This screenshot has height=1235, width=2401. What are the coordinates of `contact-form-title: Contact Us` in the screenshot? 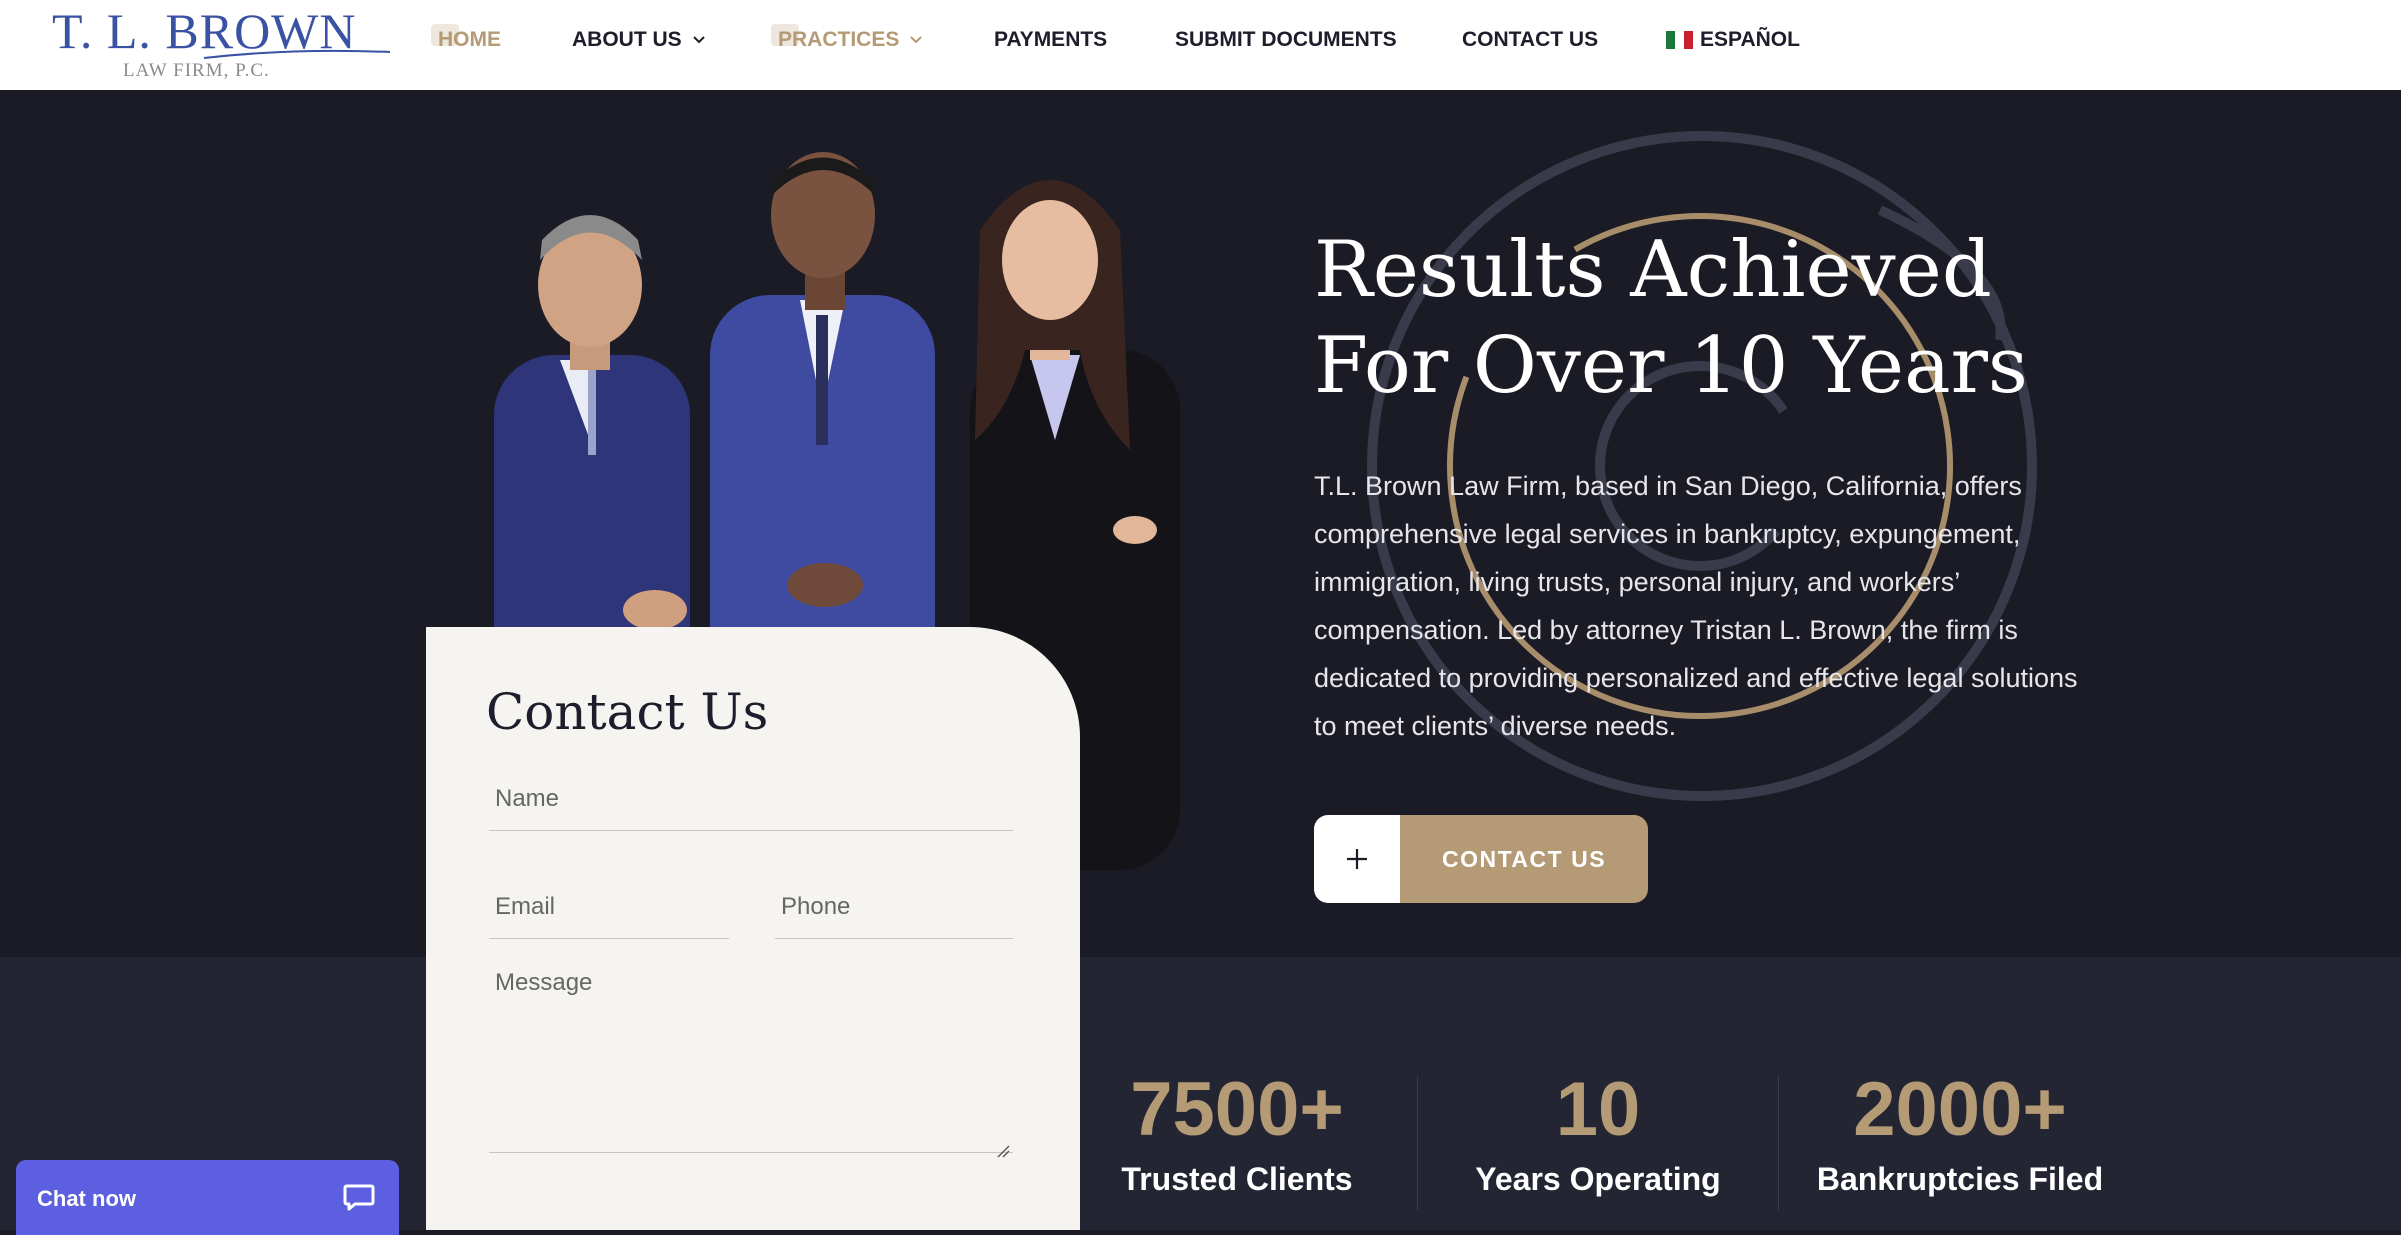 It's located at (627, 712).